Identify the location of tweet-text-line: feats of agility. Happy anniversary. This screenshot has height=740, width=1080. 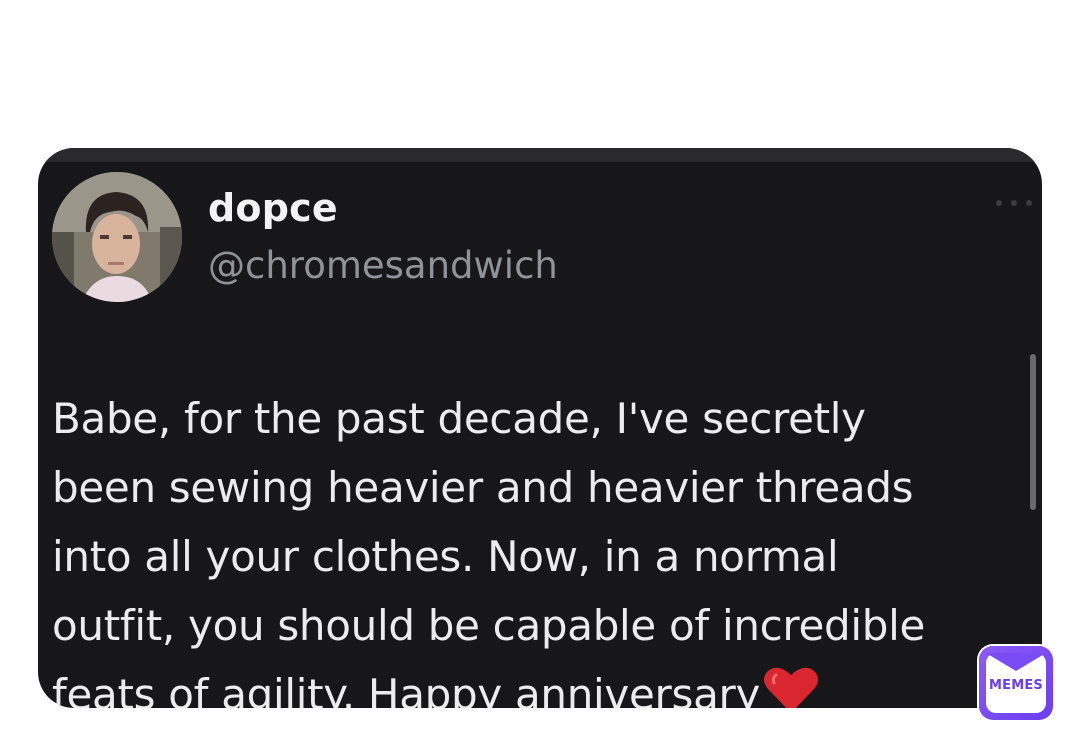
(406, 689).